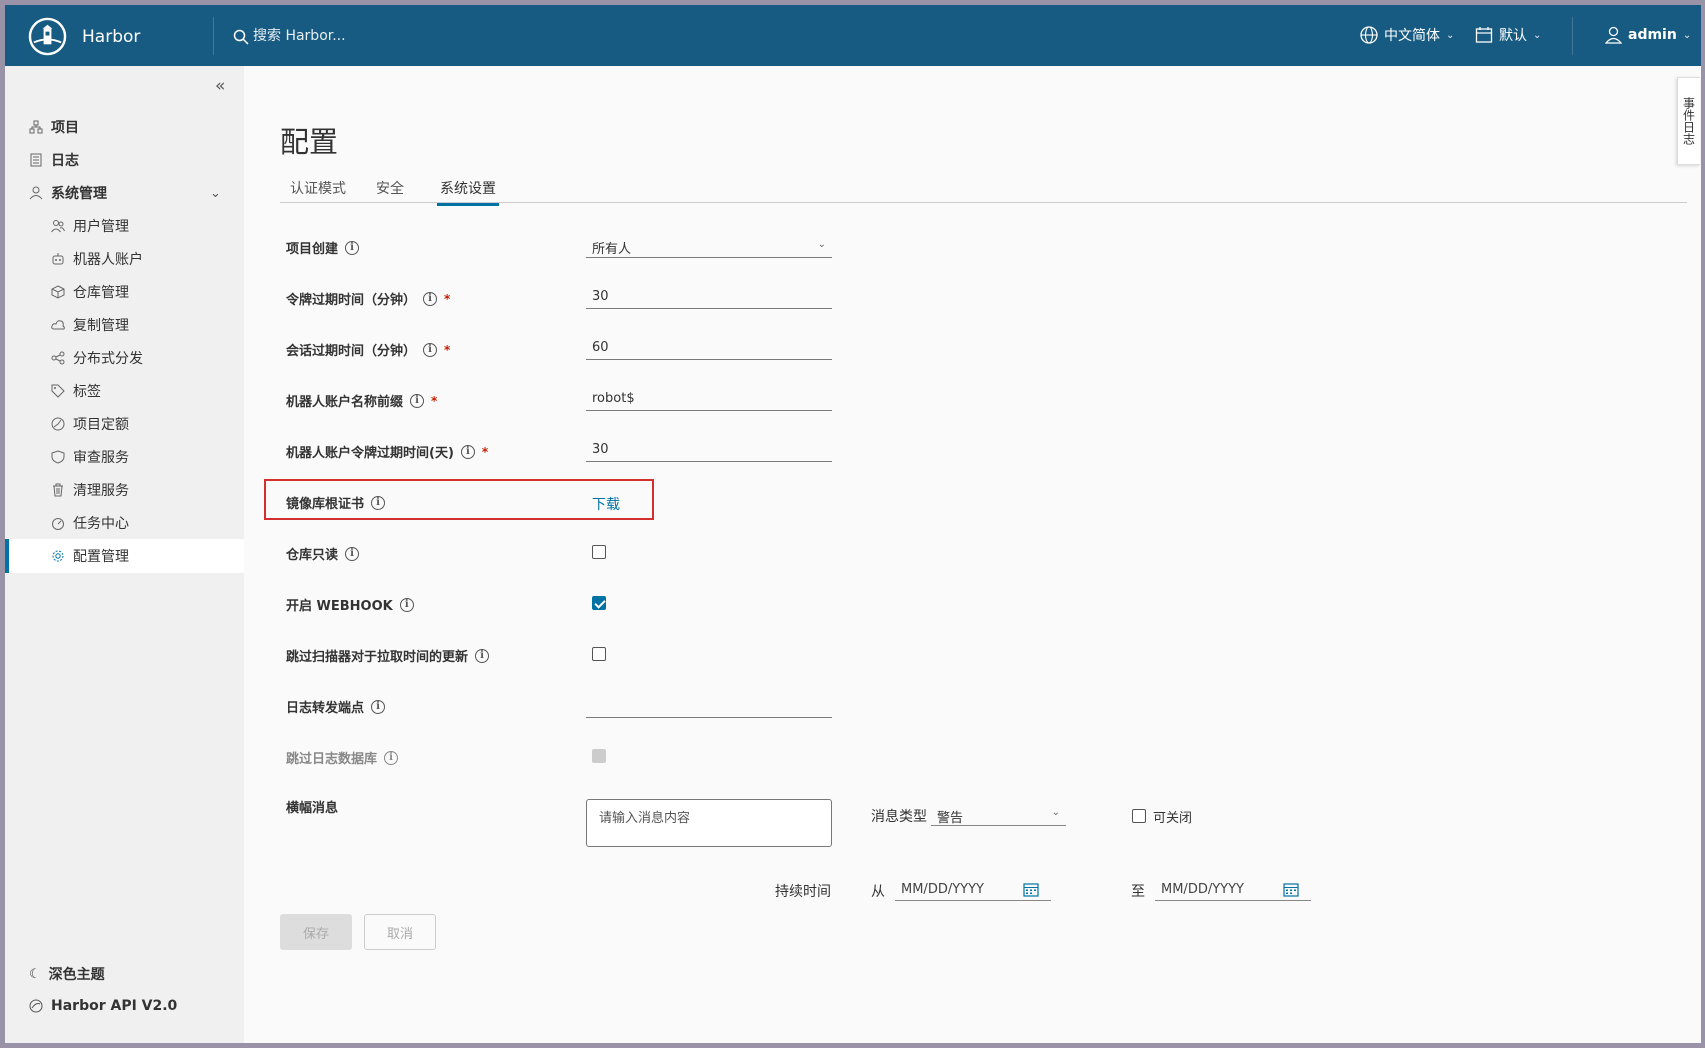 The height and width of the screenshot is (1048, 1705). Describe the element at coordinates (332, 759) in the screenshot. I see `label-text: 跳过日志数据库` at that location.